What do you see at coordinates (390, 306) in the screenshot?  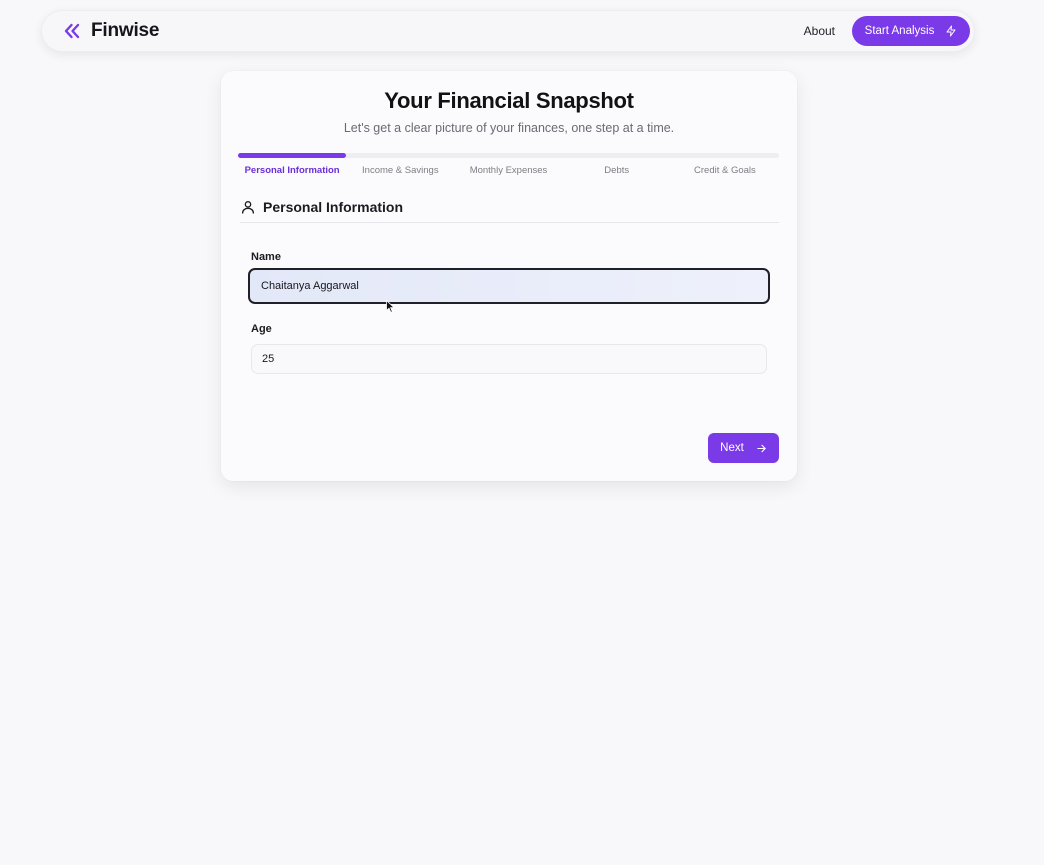 I see `mouse-cursor-icon` at bounding box center [390, 306].